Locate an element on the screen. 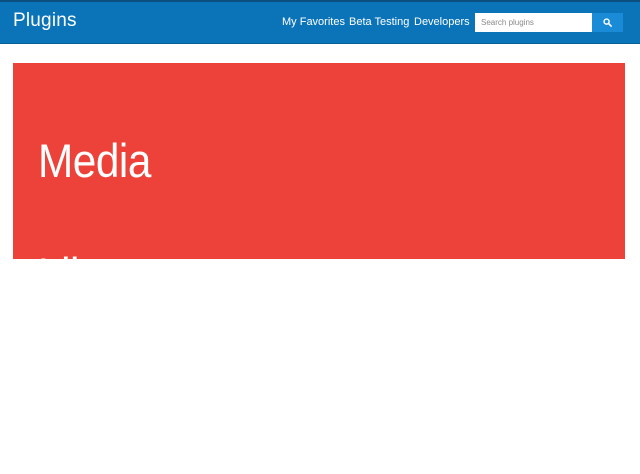 This screenshot has height=474, width=640. search-form is located at coordinates (549, 22).